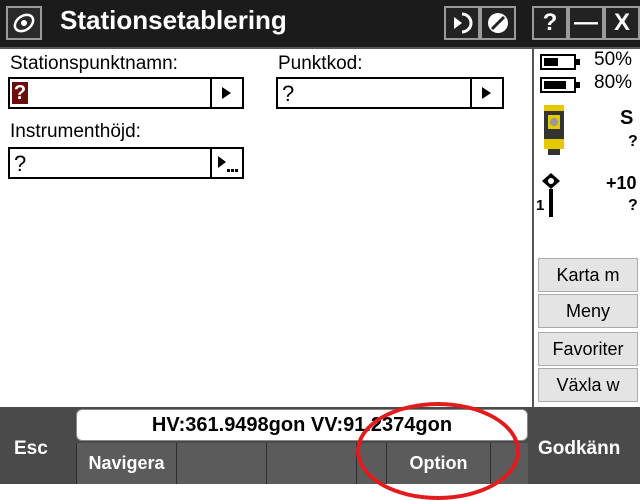  I want to click on battery-1-icon, so click(560, 62).